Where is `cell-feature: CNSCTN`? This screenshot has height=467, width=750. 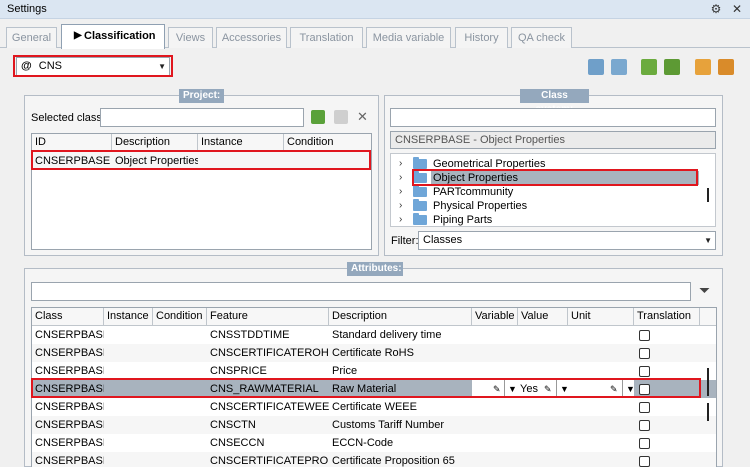 cell-feature: CNSCTN is located at coordinates (233, 425).